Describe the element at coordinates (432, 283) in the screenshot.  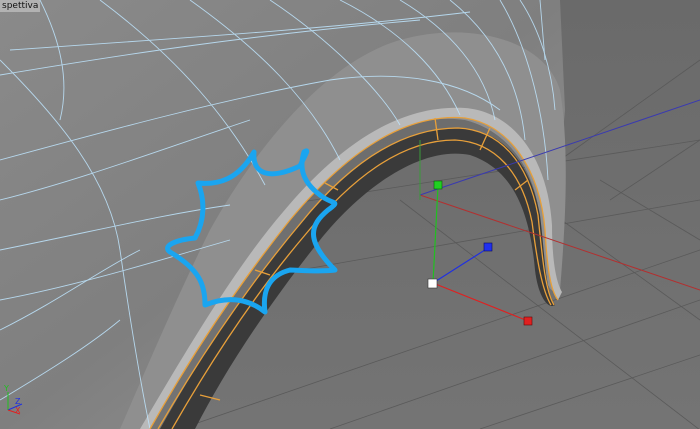
I see `gizmo-origin-handle` at that location.